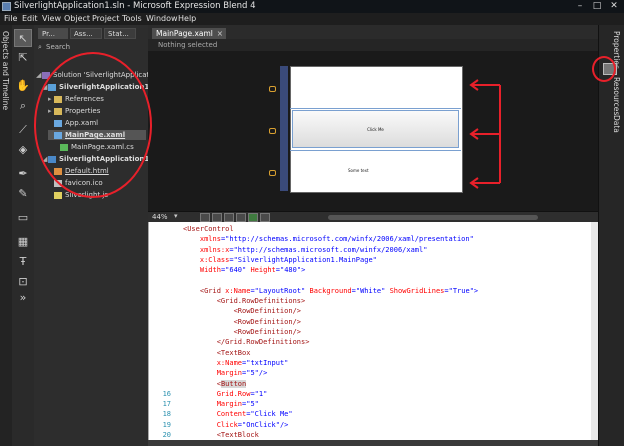 This screenshot has width=624, height=446. What do you see at coordinates (23, 130) in the screenshot?
I see `eyedropper-icon: ⟋` at bounding box center [23, 130].